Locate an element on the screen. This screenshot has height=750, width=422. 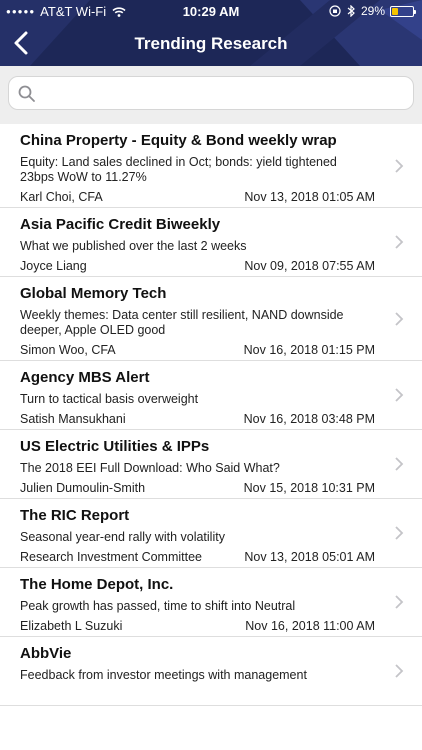
item-date: Nov 13, 2018 05:01 AM is located at coordinates (309, 557).